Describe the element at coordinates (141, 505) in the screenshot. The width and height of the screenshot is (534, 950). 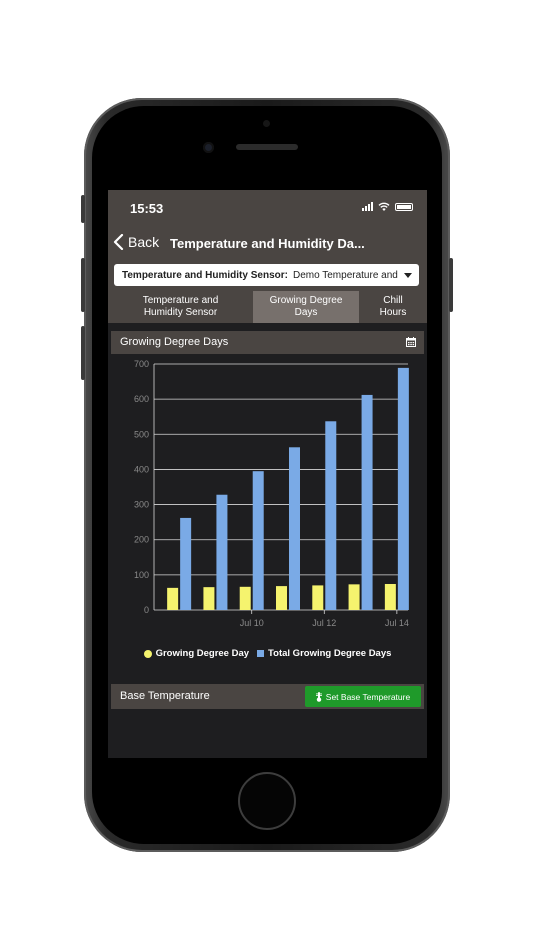
I see `y-tick-label: 300` at that location.